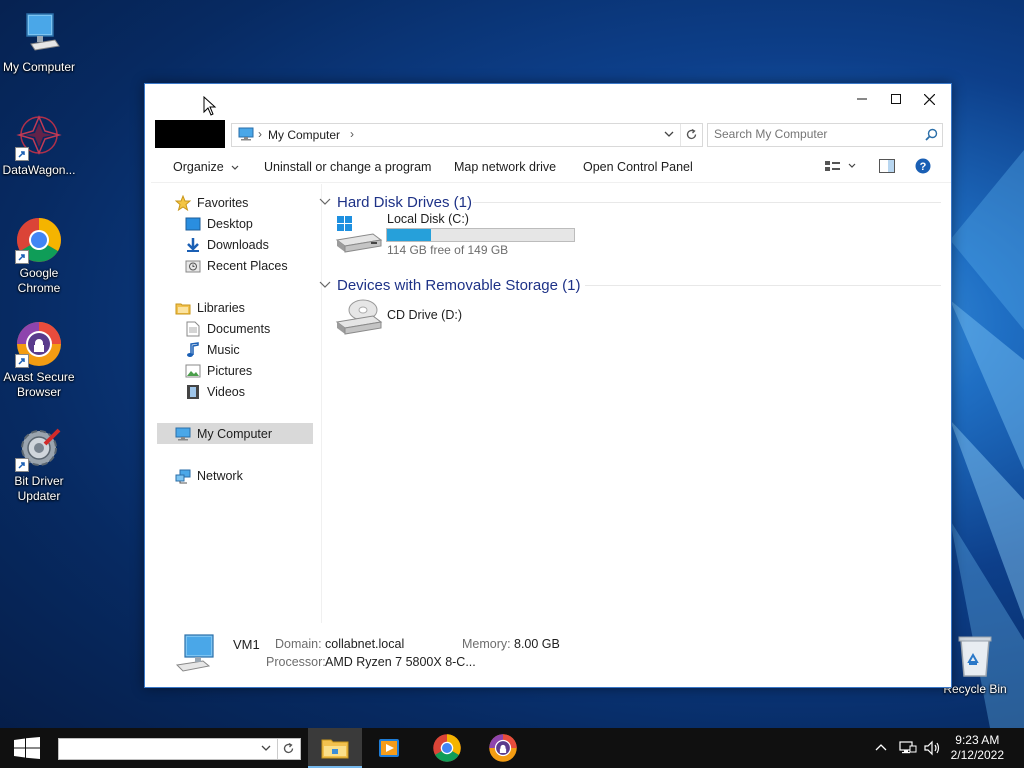 The height and width of the screenshot is (768, 1024). What do you see at coordinates (465, 236) in the screenshot?
I see `drive-local-disk-c: Local Disk (C:) 114 GB free of 149 GB` at bounding box center [465, 236].